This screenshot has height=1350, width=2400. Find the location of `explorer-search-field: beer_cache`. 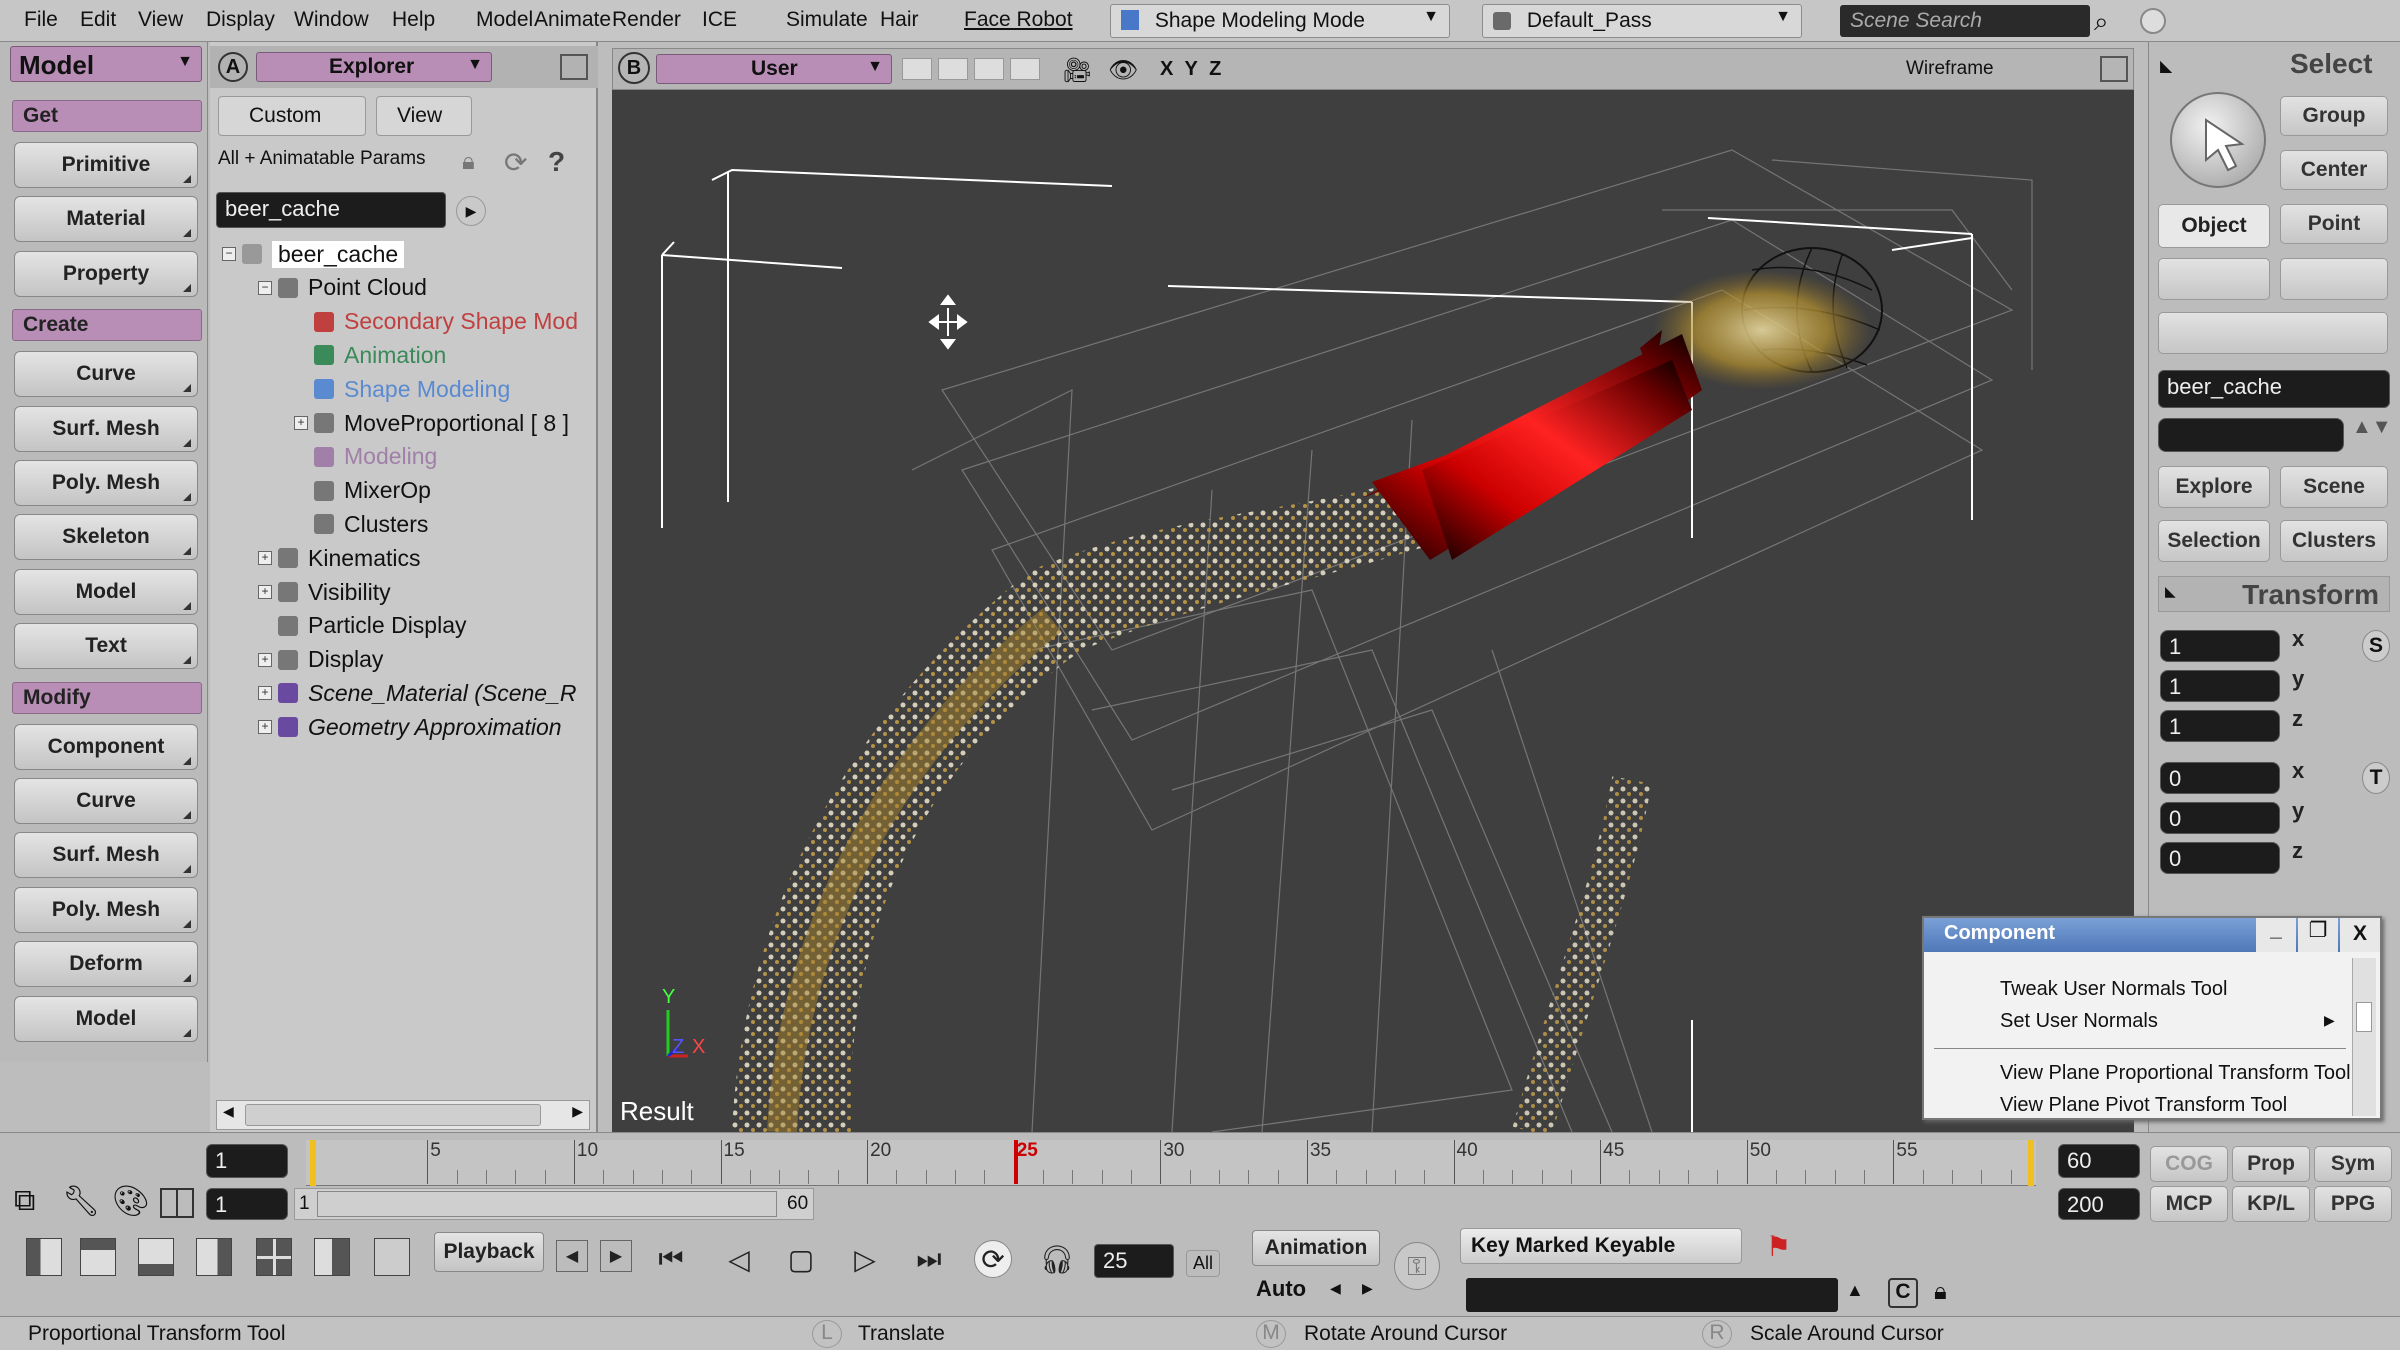

explorer-search-field: beer_cache is located at coordinates (331, 210).